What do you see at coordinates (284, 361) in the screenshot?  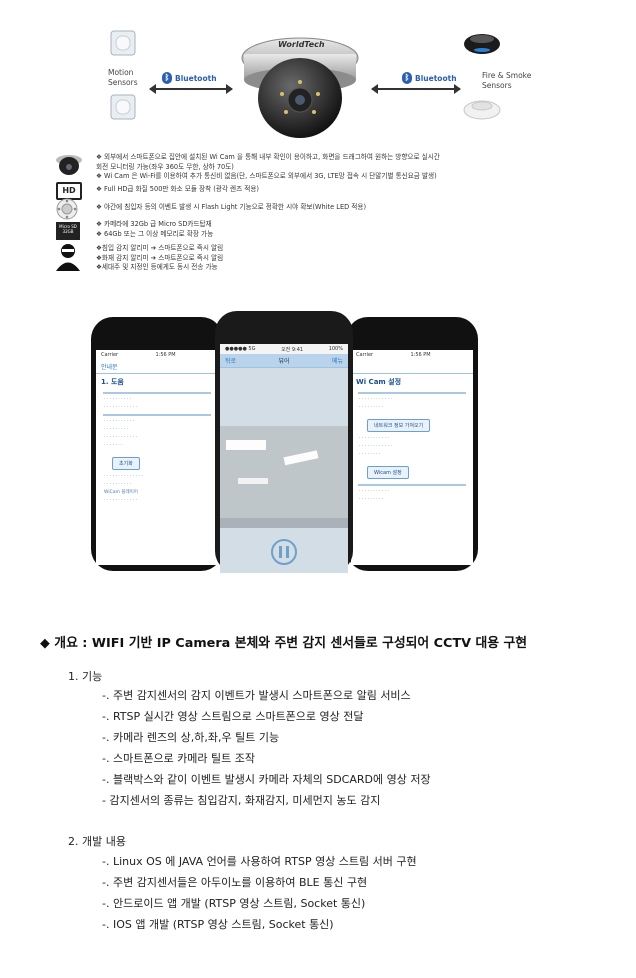 I see `nav-bar: 뒤로 뷰어 메뉴` at bounding box center [284, 361].